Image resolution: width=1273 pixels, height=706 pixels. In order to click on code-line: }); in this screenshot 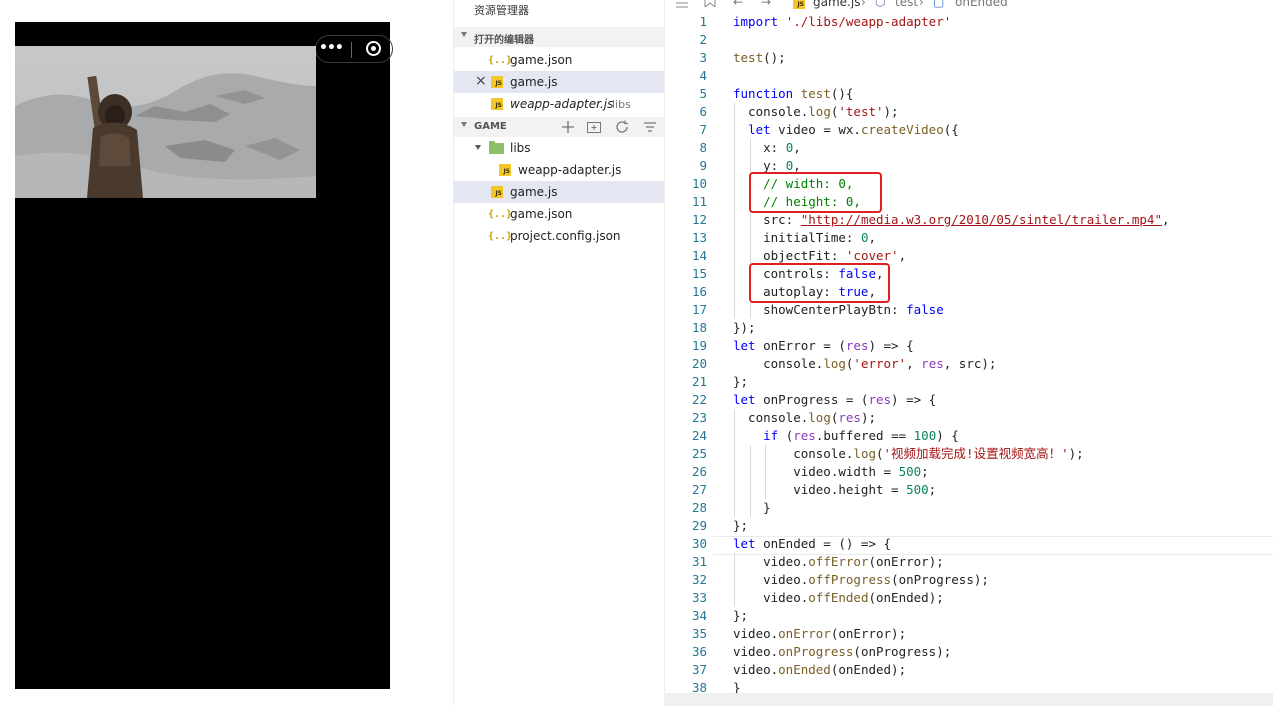, I will do `click(744, 328)`.